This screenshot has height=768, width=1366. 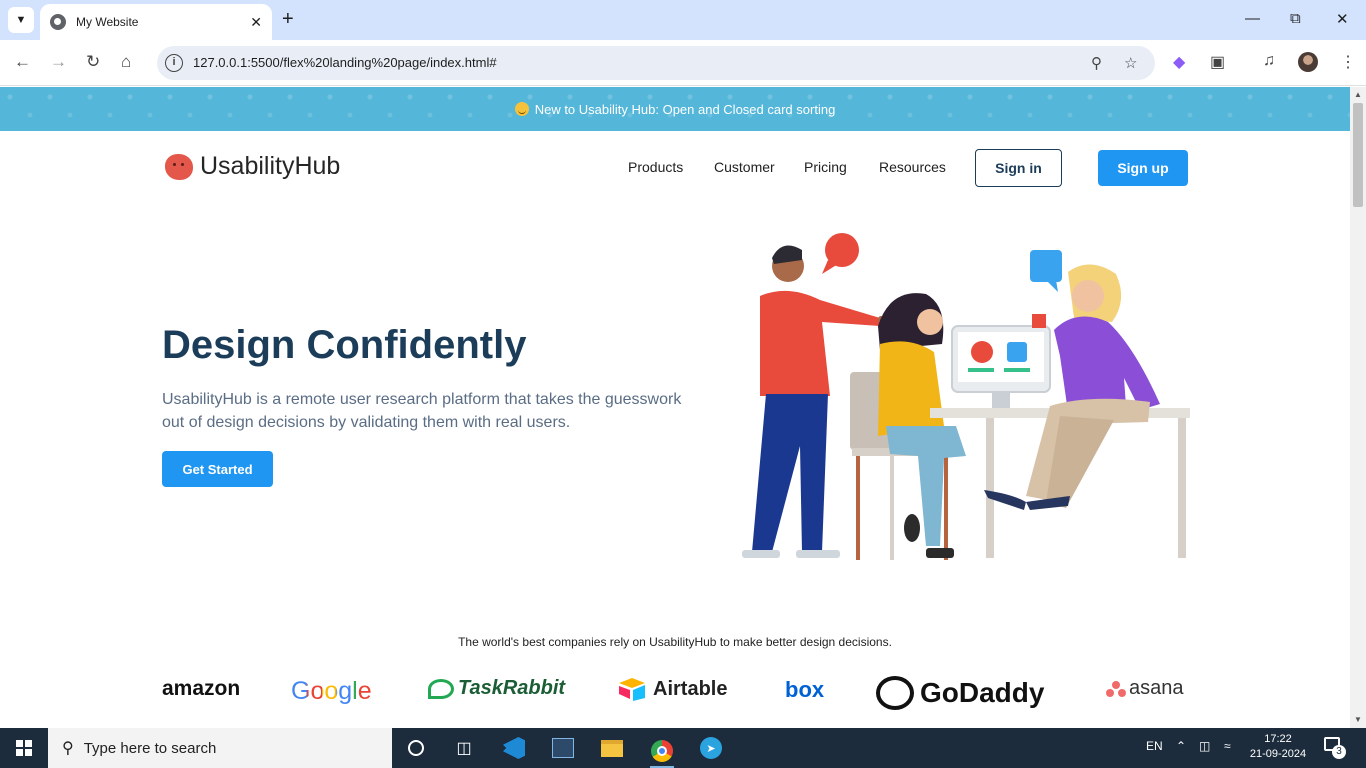 I want to click on hero-illustration, so click(x=966, y=396).